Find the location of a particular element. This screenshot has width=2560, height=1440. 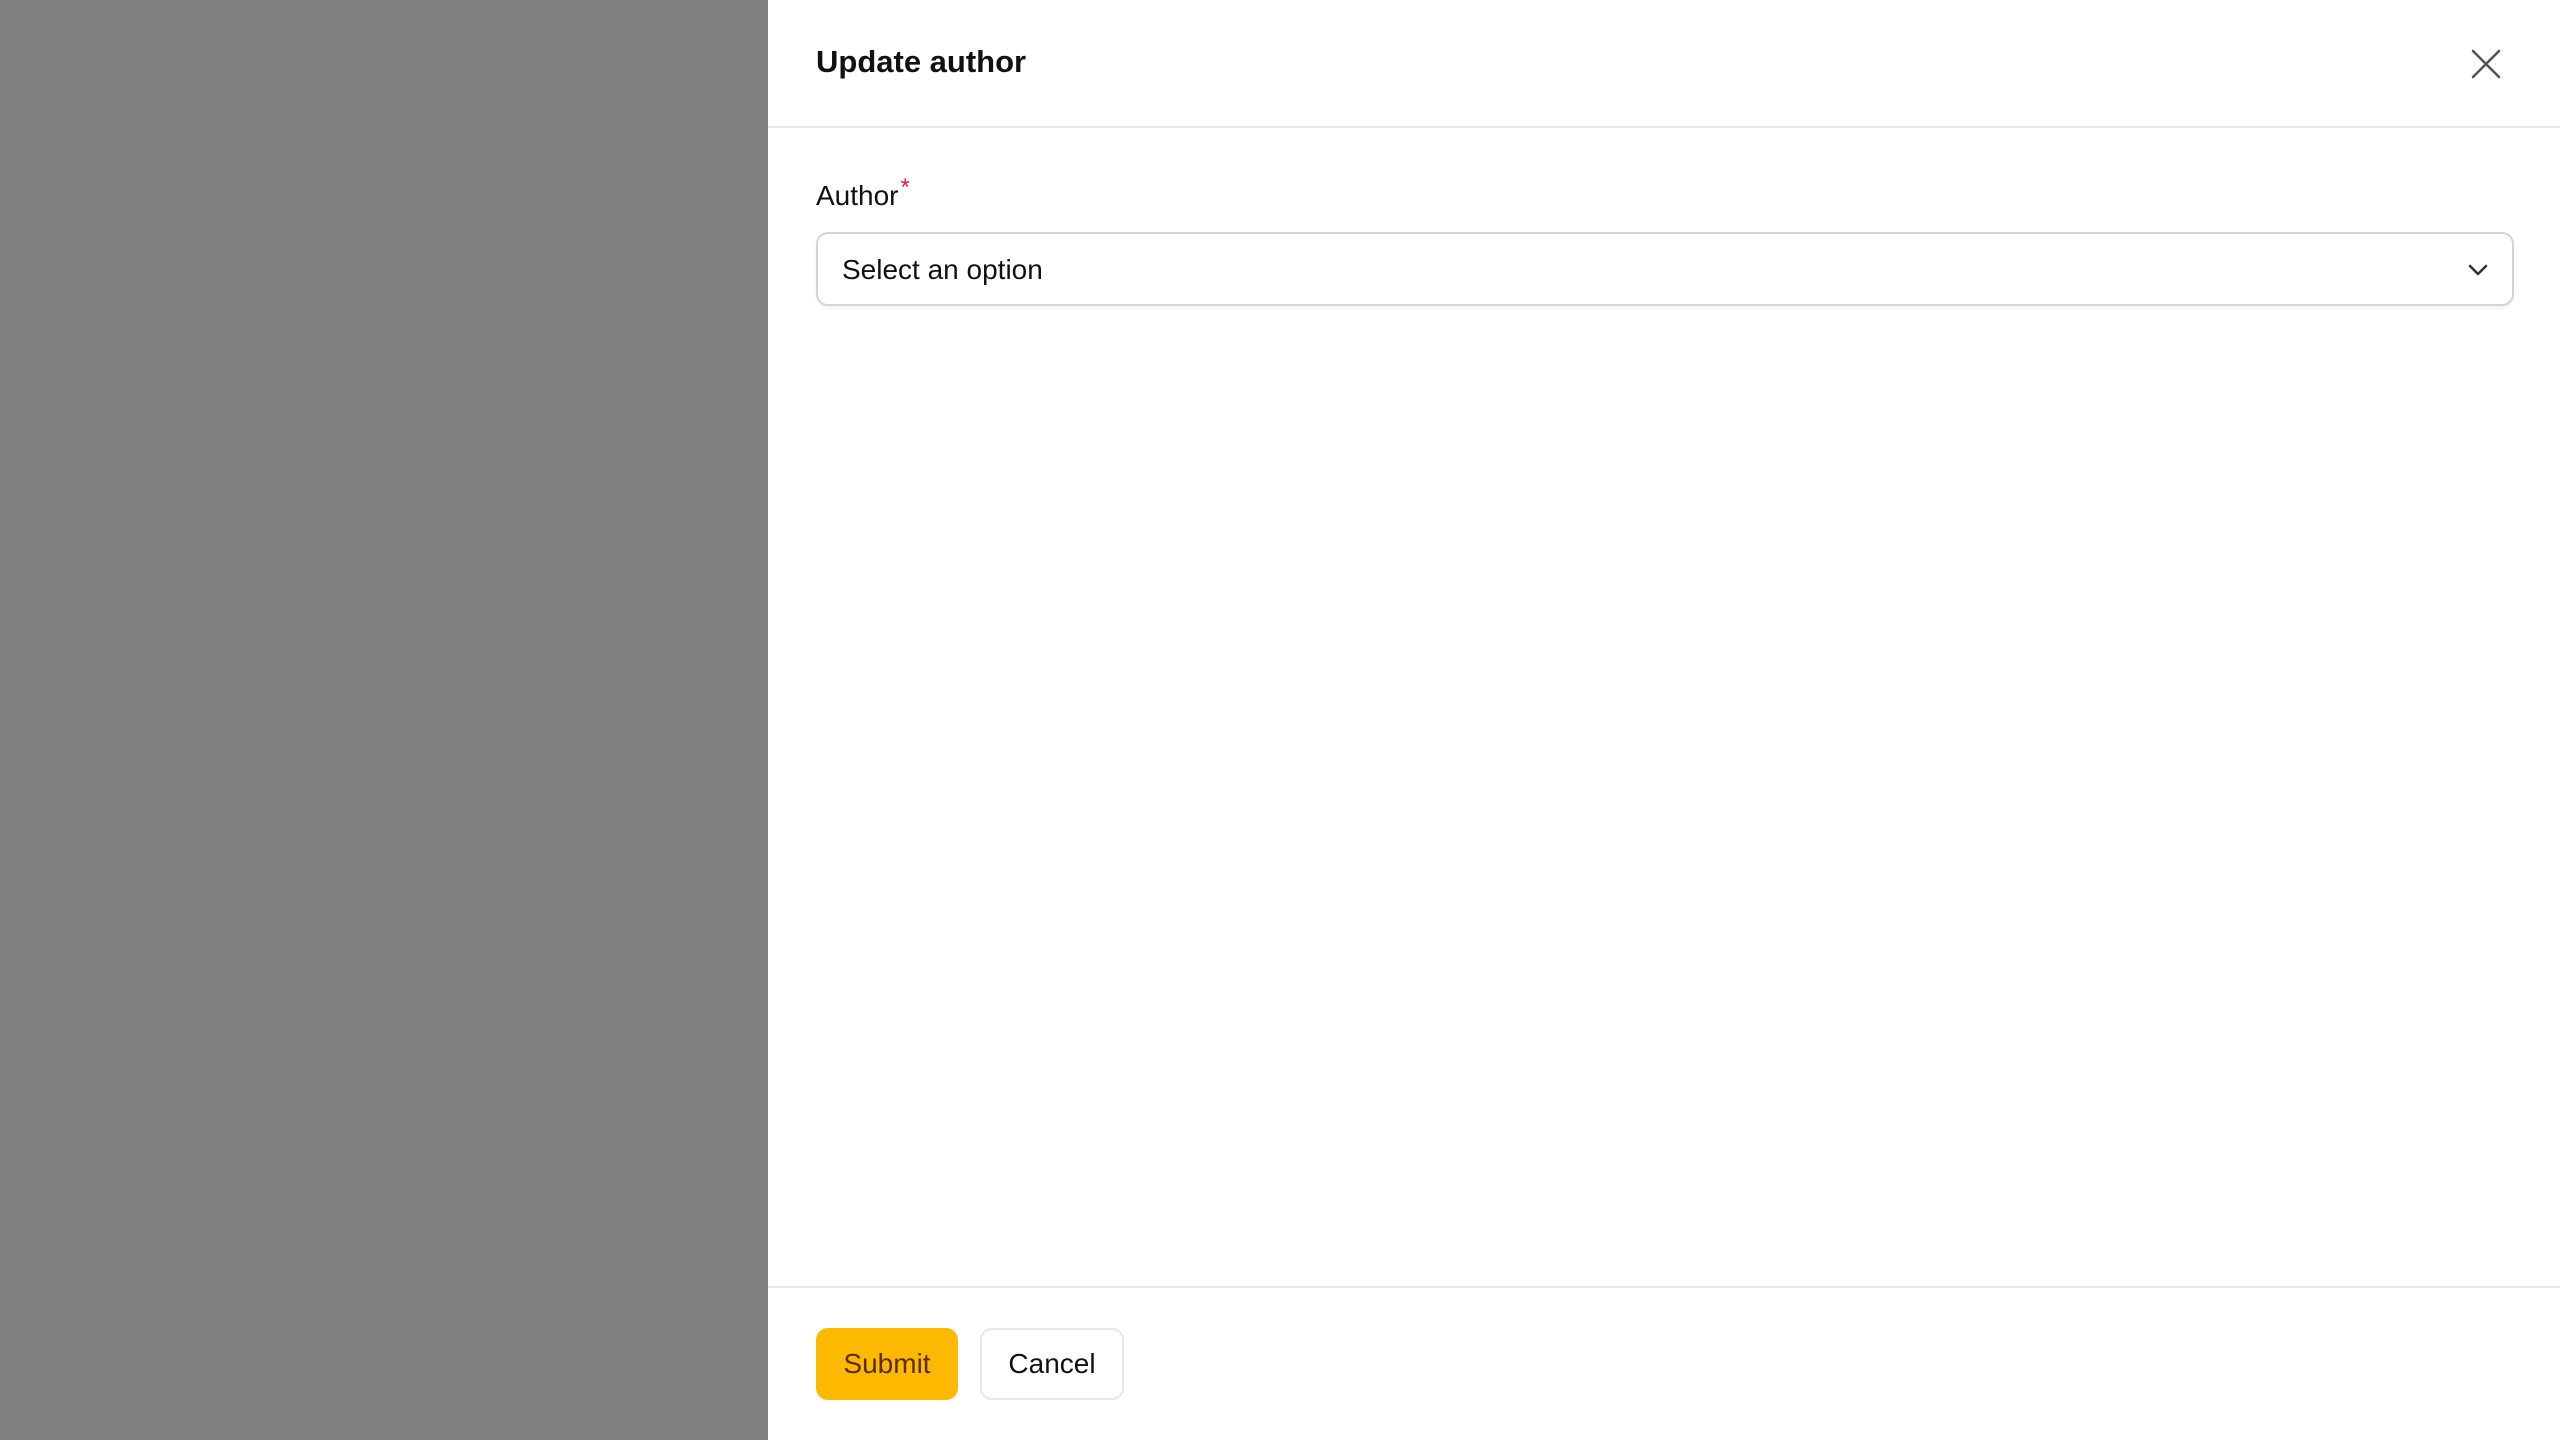

close-button is located at coordinates (2486, 64).